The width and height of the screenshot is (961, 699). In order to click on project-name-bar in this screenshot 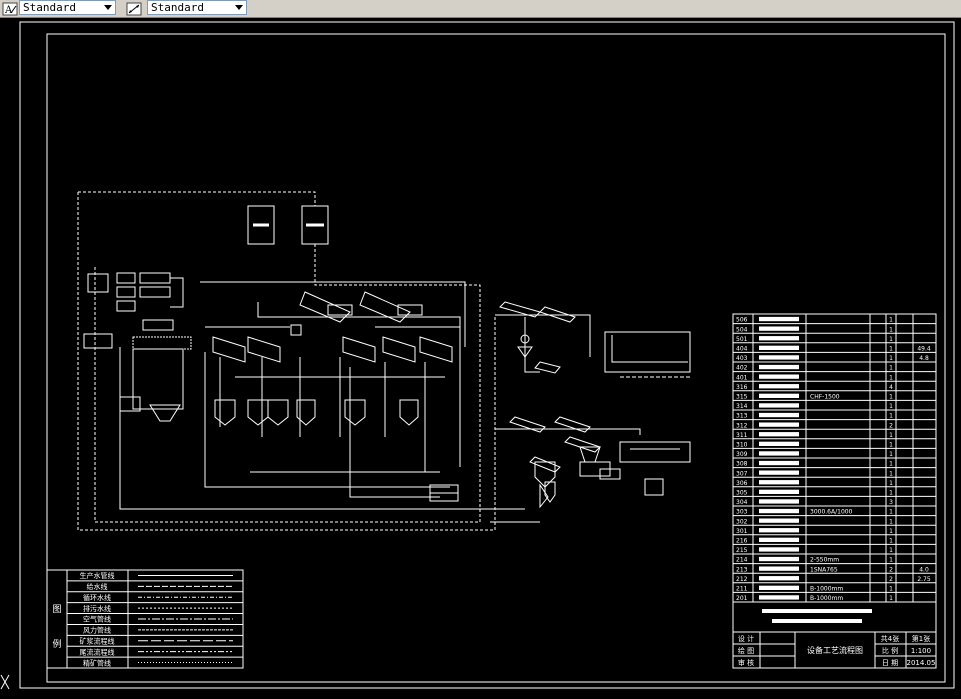, I will do `click(817, 611)`.